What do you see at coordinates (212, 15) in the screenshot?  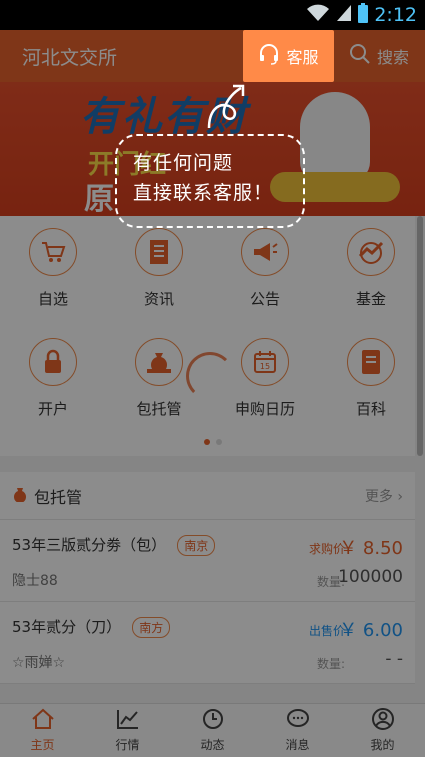 I see `status-bar: 2:12` at bounding box center [212, 15].